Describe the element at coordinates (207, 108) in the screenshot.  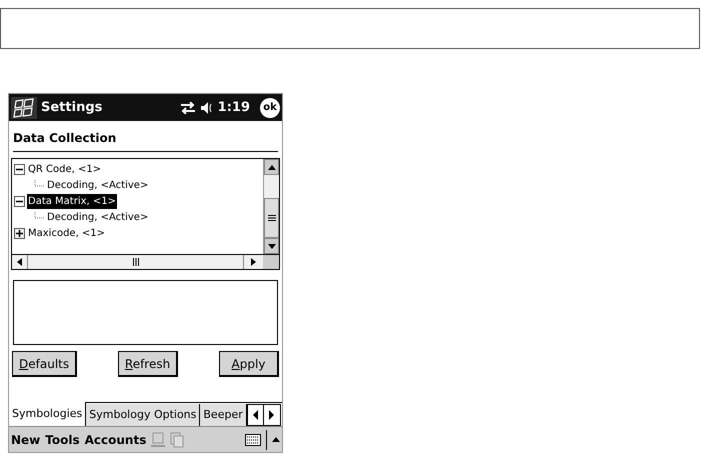
I see `speaker-icon` at that location.